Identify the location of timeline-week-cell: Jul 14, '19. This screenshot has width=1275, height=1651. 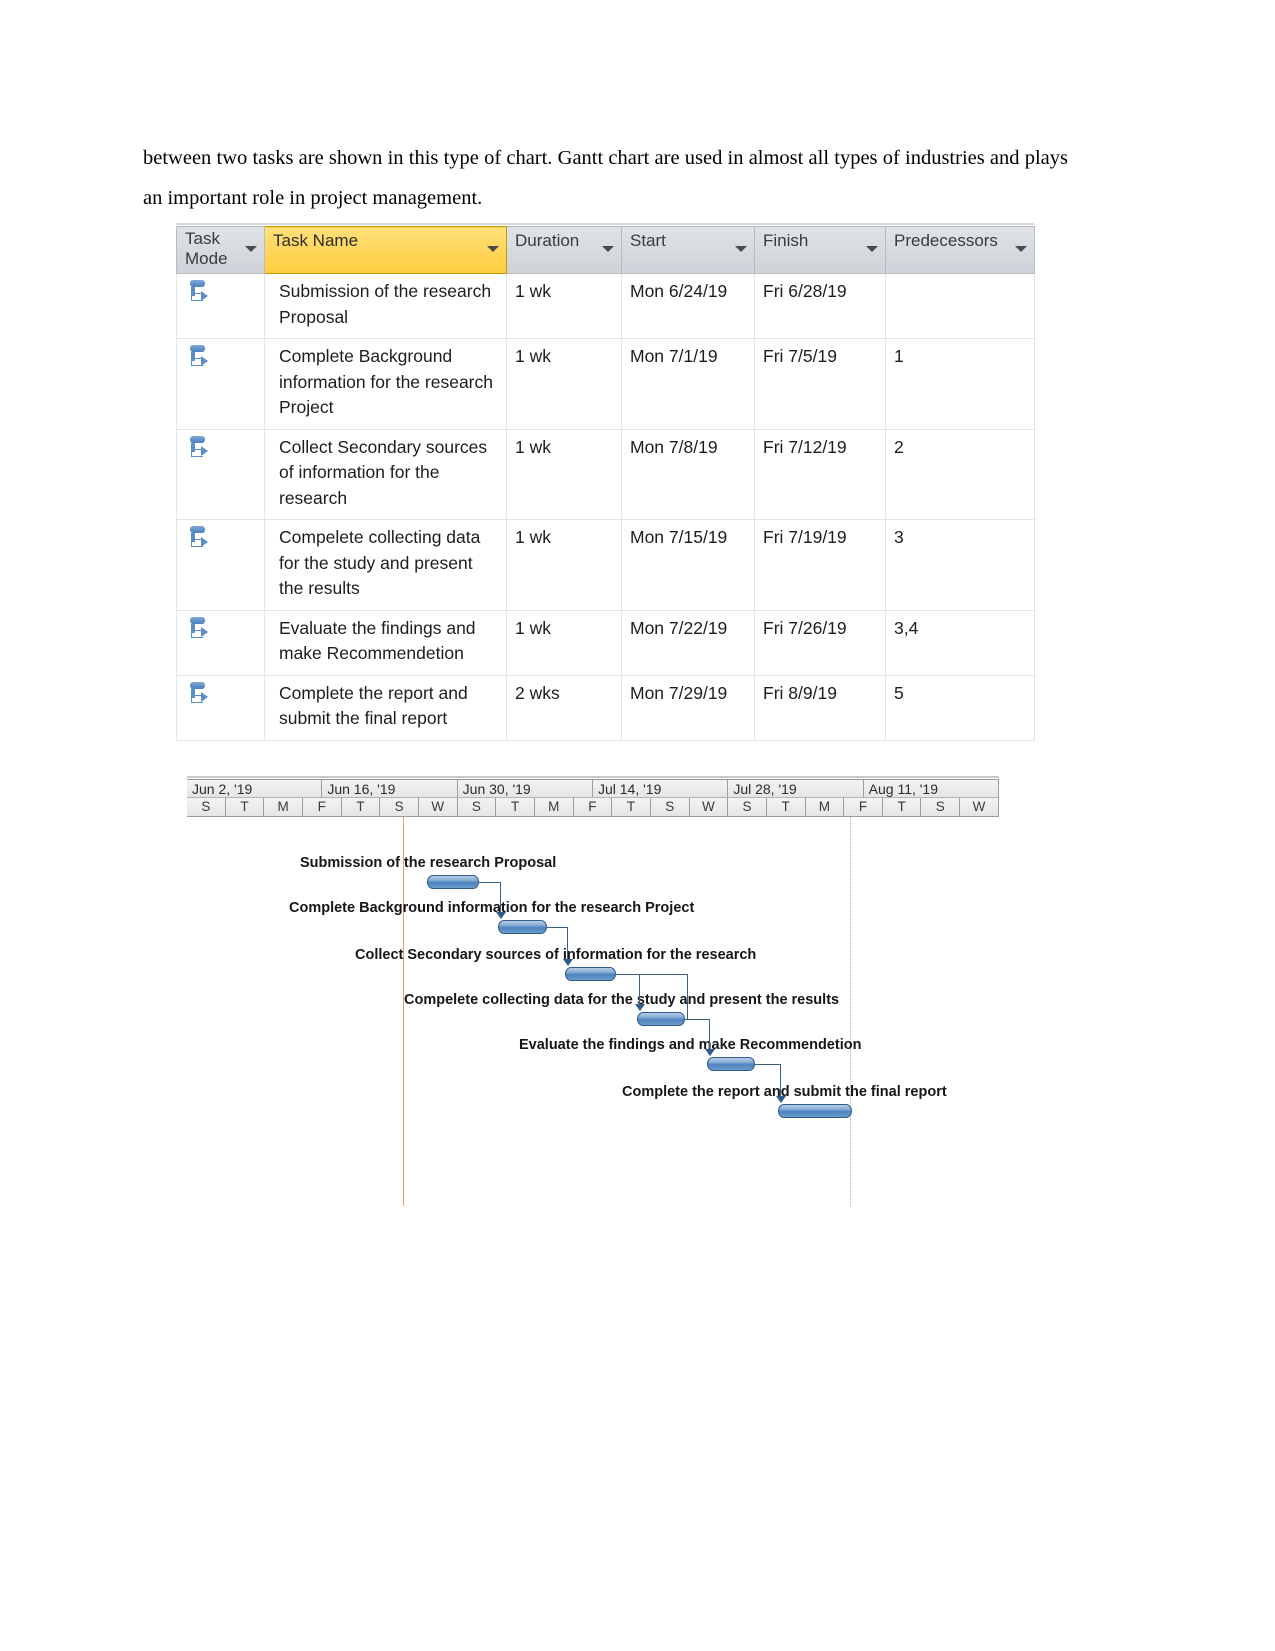
(660, 788).